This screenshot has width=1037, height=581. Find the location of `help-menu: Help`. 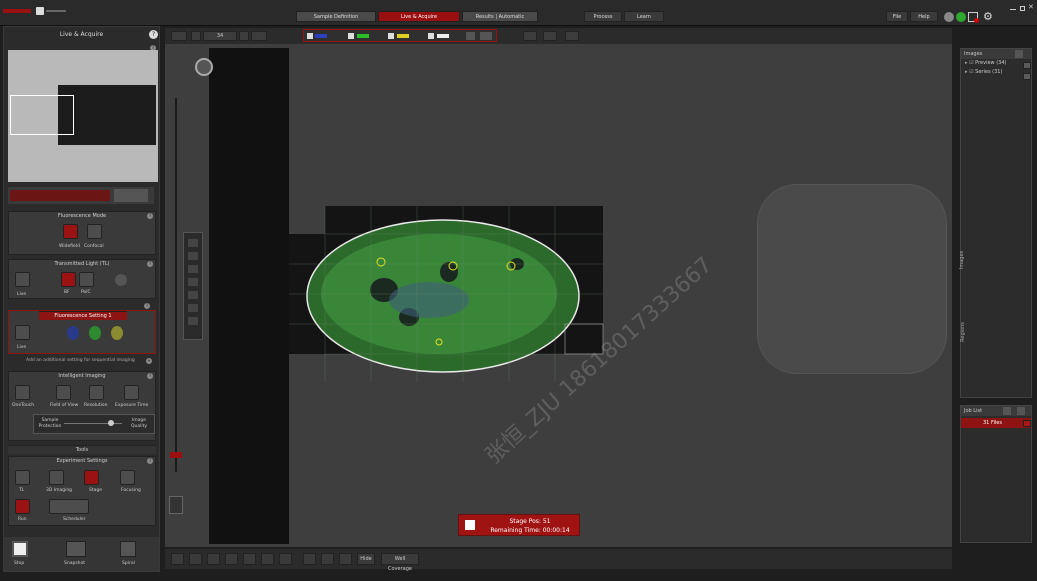

help-menu: Help is located at coordinates (924, 16).